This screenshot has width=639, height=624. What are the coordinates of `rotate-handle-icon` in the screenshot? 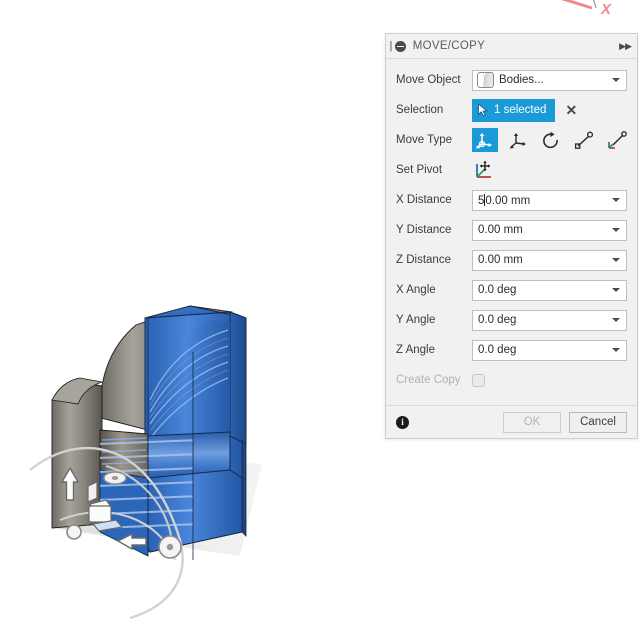 It's located at (115, 478).